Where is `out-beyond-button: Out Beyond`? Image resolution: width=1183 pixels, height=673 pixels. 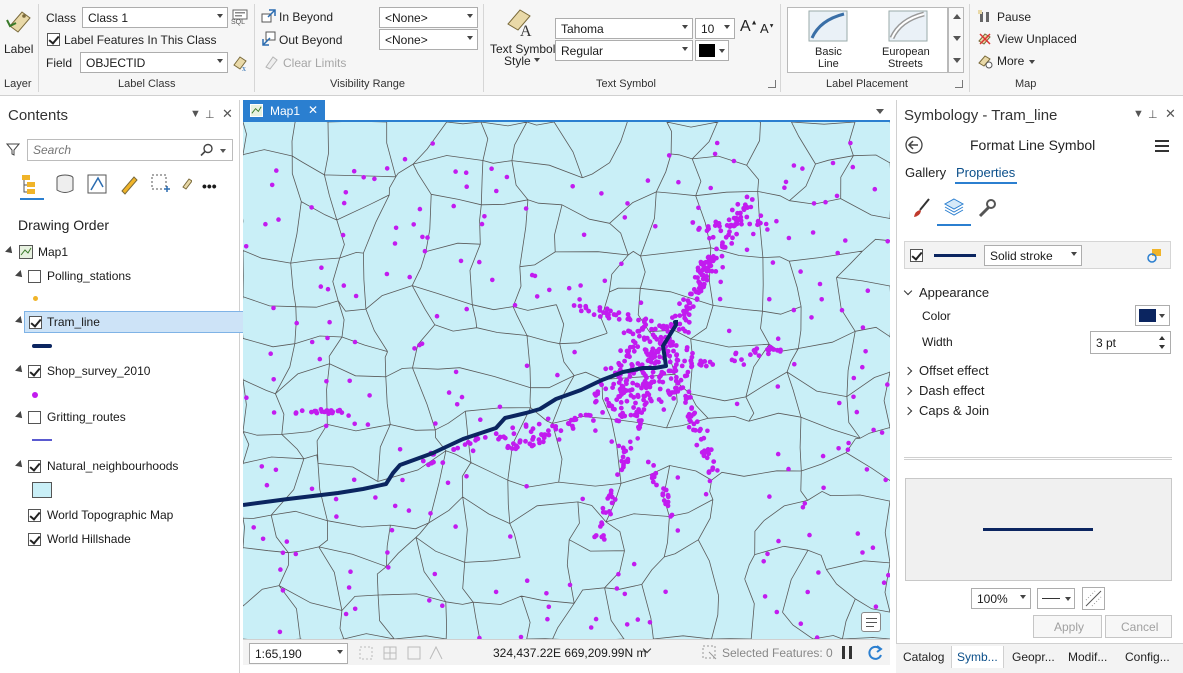
out-beyond-button: Out Beyond is located at coordinates (316, 40).